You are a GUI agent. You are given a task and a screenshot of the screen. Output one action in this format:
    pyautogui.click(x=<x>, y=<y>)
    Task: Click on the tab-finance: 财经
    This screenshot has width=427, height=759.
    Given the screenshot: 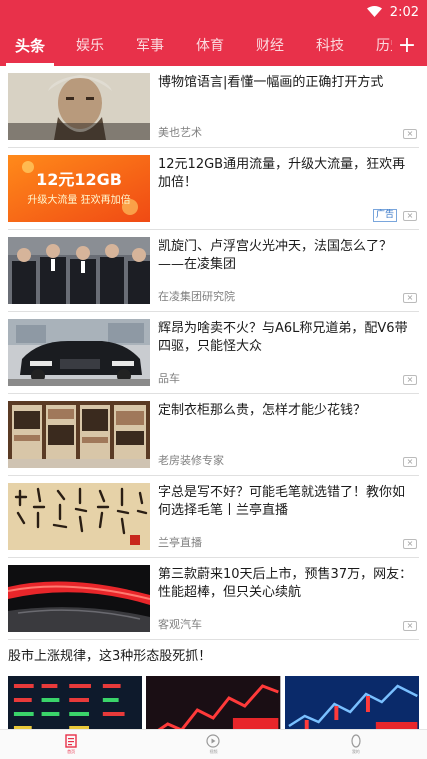 What is the action you would take?
    pyautogui.click(x=270, y=45)
    